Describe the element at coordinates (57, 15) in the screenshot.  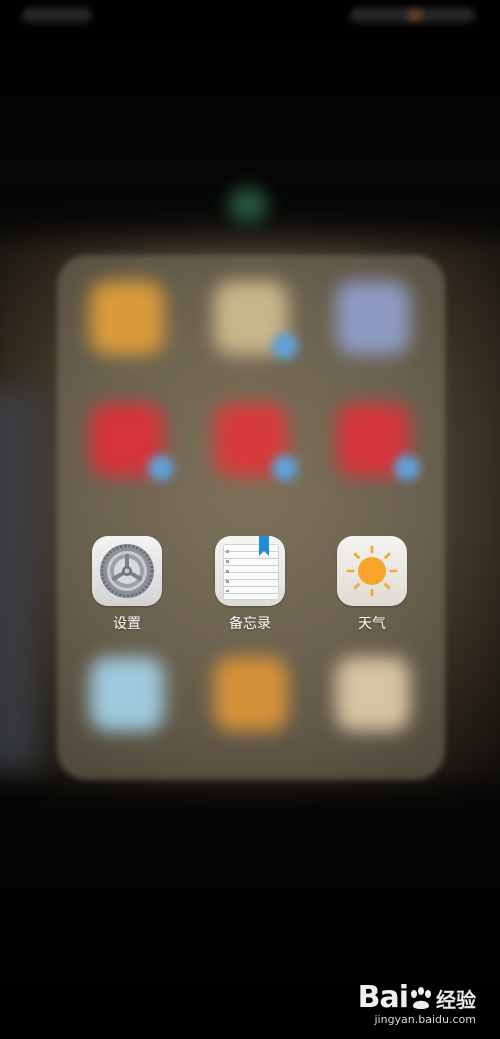
I see `status-bar-time-blur` at that location.